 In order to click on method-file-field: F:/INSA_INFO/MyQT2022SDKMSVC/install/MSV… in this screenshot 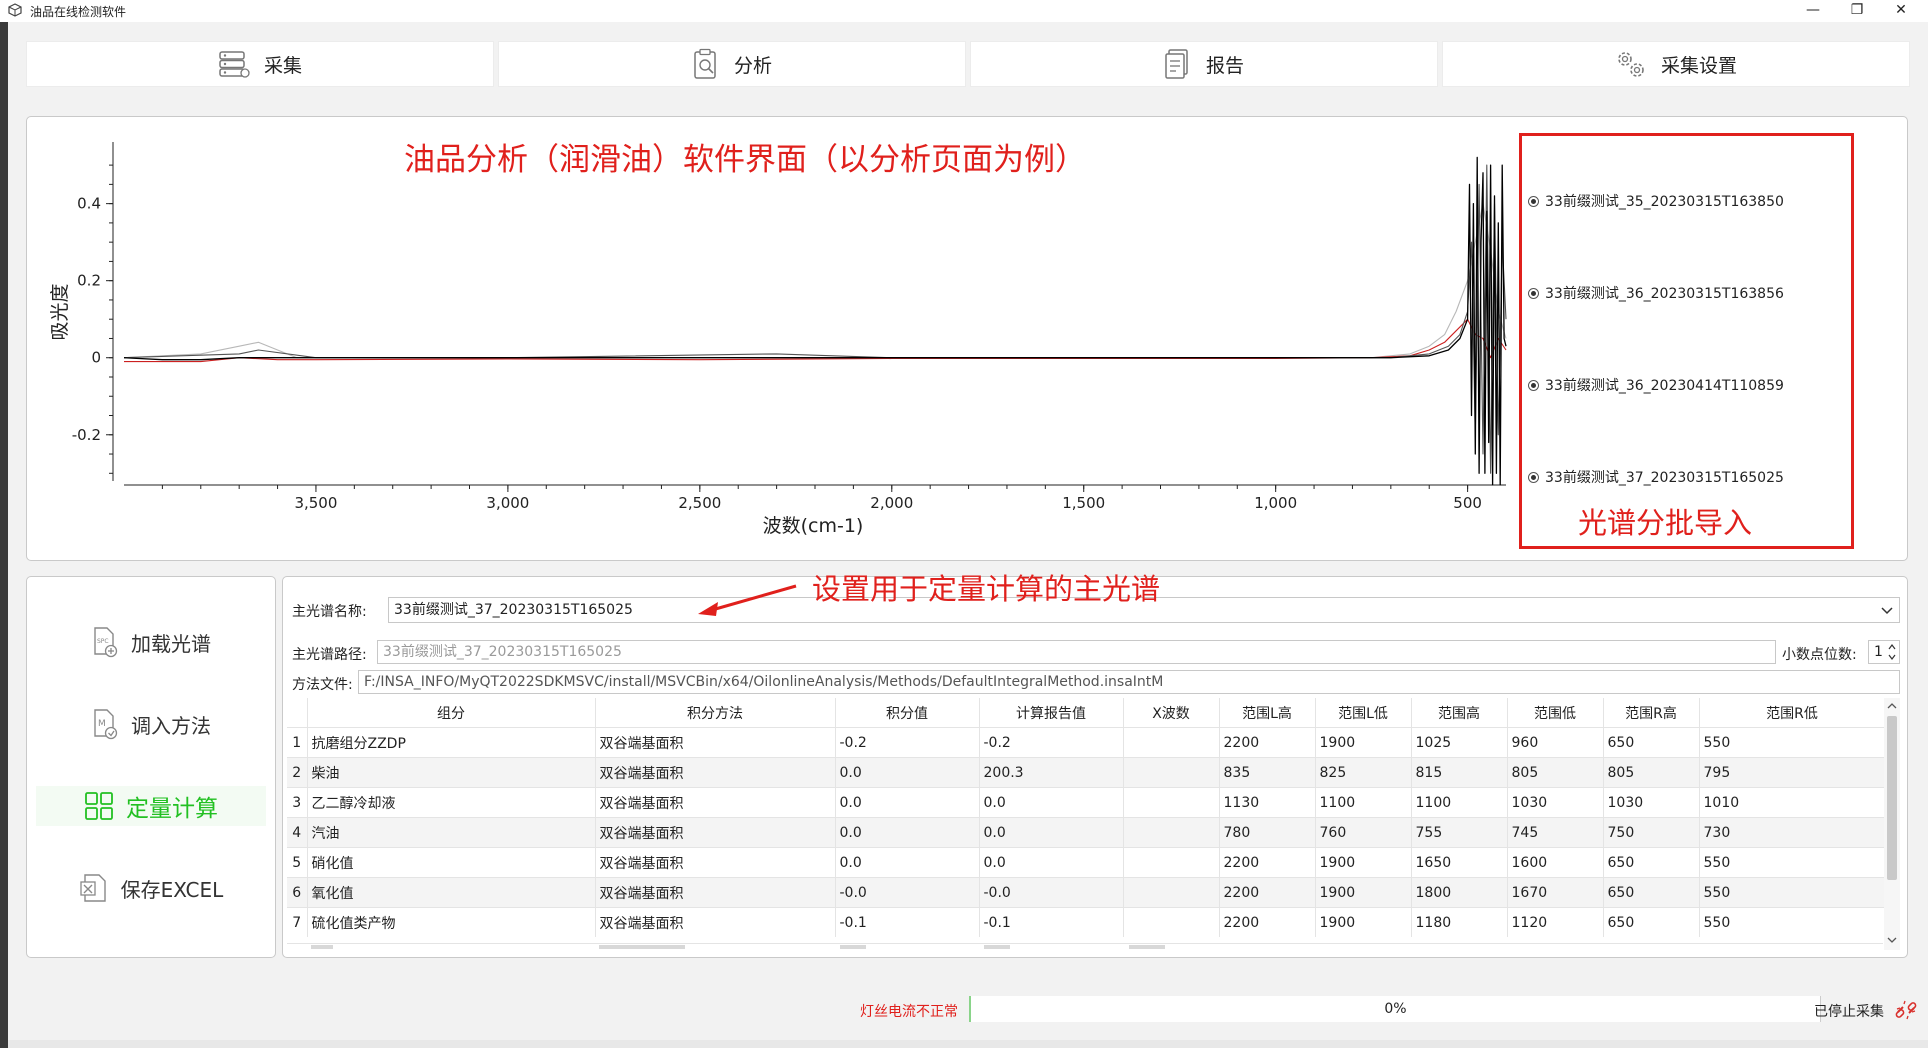, I will do `click(1129, 682)`.